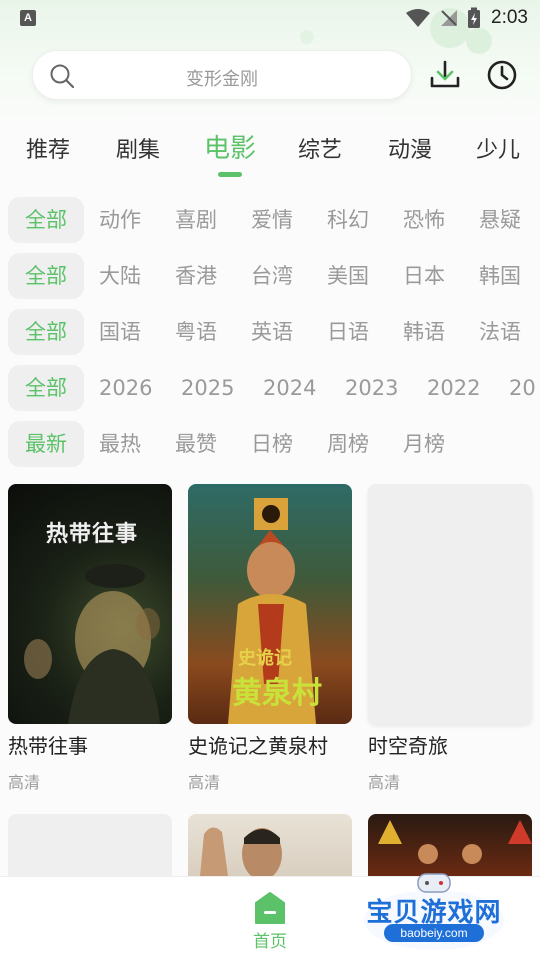  I want to click on notification-a-icon: A, so click(28, 18).